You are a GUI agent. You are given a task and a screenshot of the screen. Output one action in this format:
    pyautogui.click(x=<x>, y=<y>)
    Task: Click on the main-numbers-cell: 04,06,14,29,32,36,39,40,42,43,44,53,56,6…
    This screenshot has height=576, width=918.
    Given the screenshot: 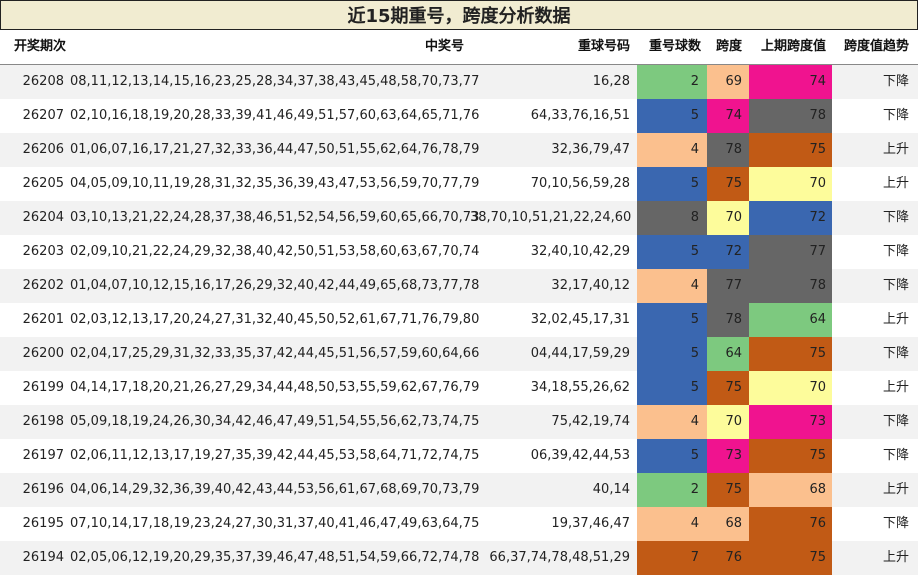 What is the action you would take?
    pyautogui.click(x=275, y=489)
    